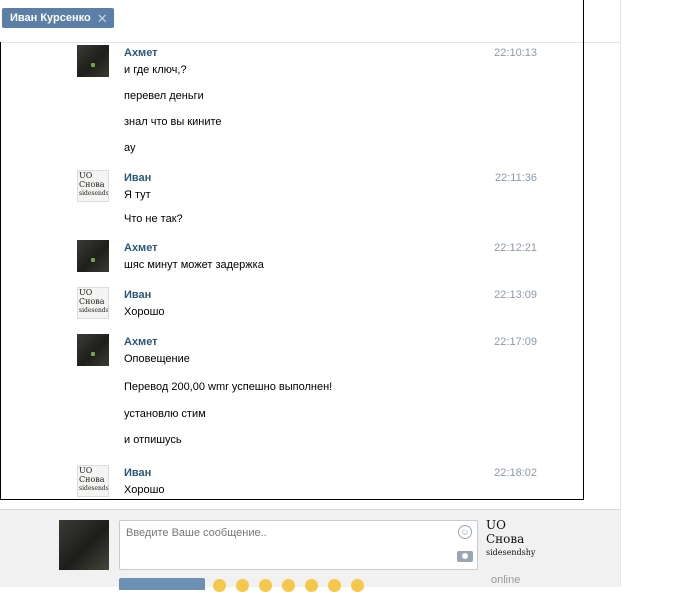 The image size is (686, 592). I want to click on smile-icon: ☺, so click(465, 532).